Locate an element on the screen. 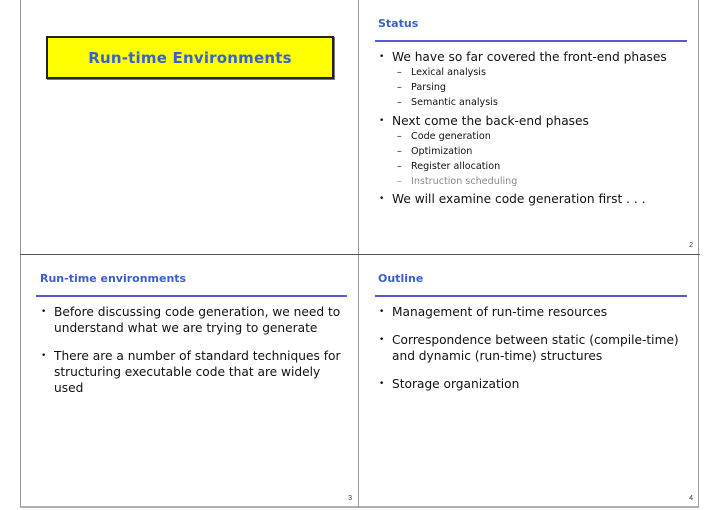 The width and height of the screenshot is (720, 510). sub-bullet: Lexical analysis is located at coordinates (532, 72).